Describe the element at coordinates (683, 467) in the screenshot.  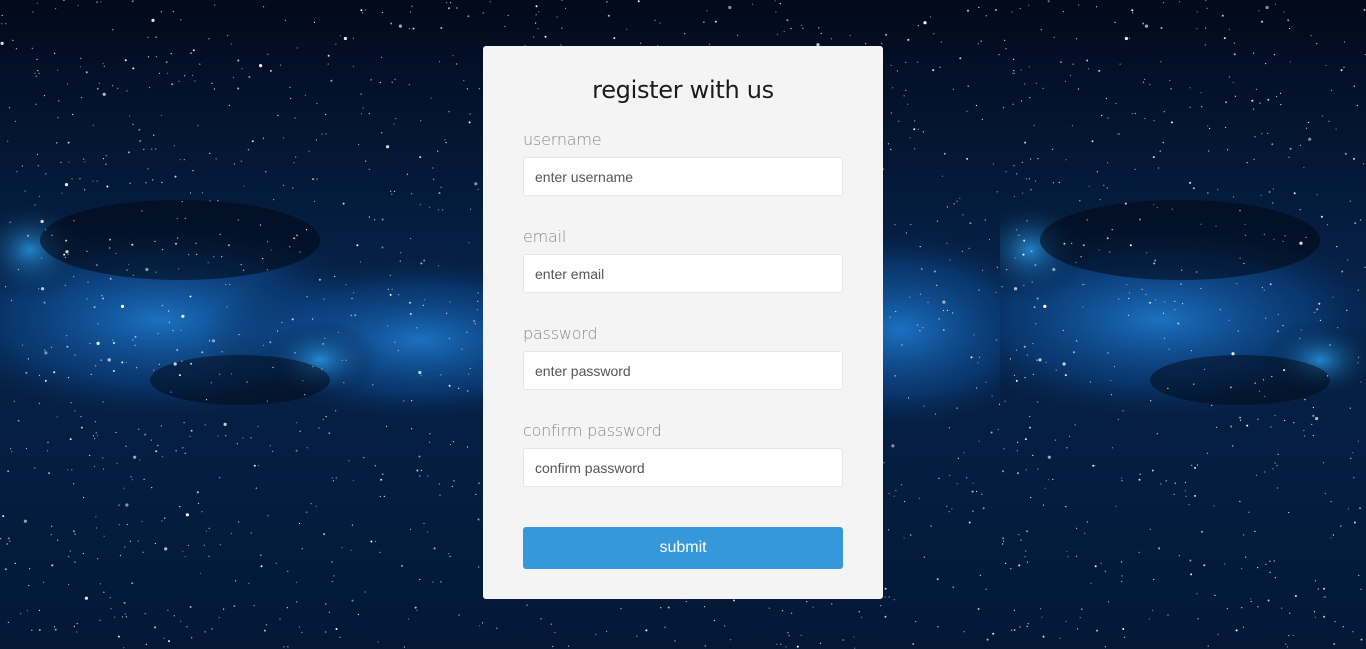
I see `confirm-password-input` at that location.